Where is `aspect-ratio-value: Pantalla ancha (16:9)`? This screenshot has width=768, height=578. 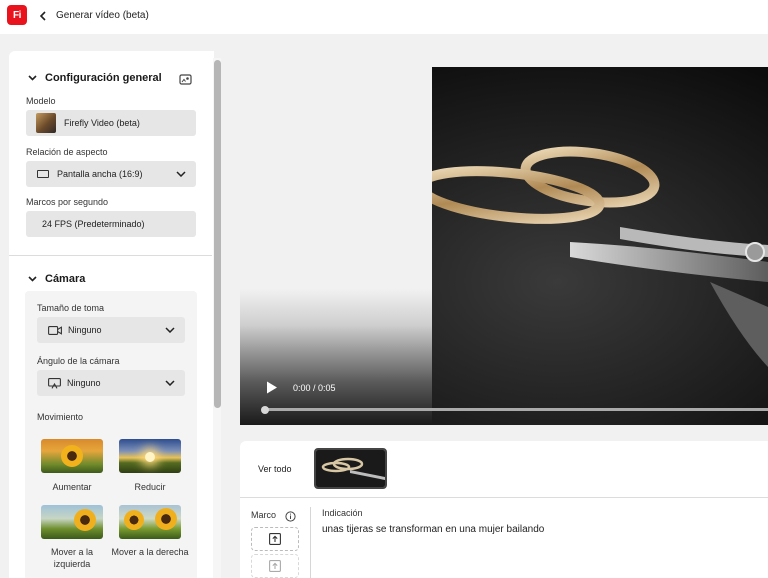 aspect-ratio-value: Pantalla ancha (16:9) is located at coordinates (100, 174).